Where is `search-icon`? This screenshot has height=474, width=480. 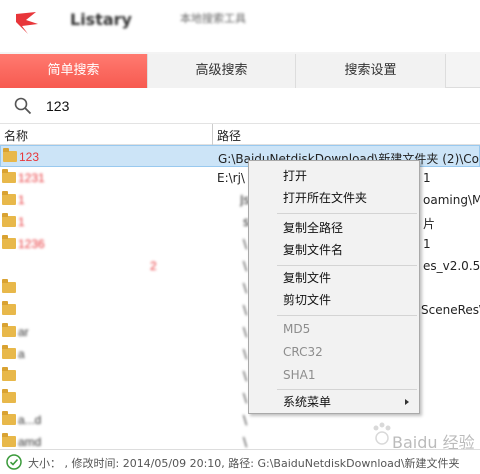
search-icon is located at coordinates (23, 106).